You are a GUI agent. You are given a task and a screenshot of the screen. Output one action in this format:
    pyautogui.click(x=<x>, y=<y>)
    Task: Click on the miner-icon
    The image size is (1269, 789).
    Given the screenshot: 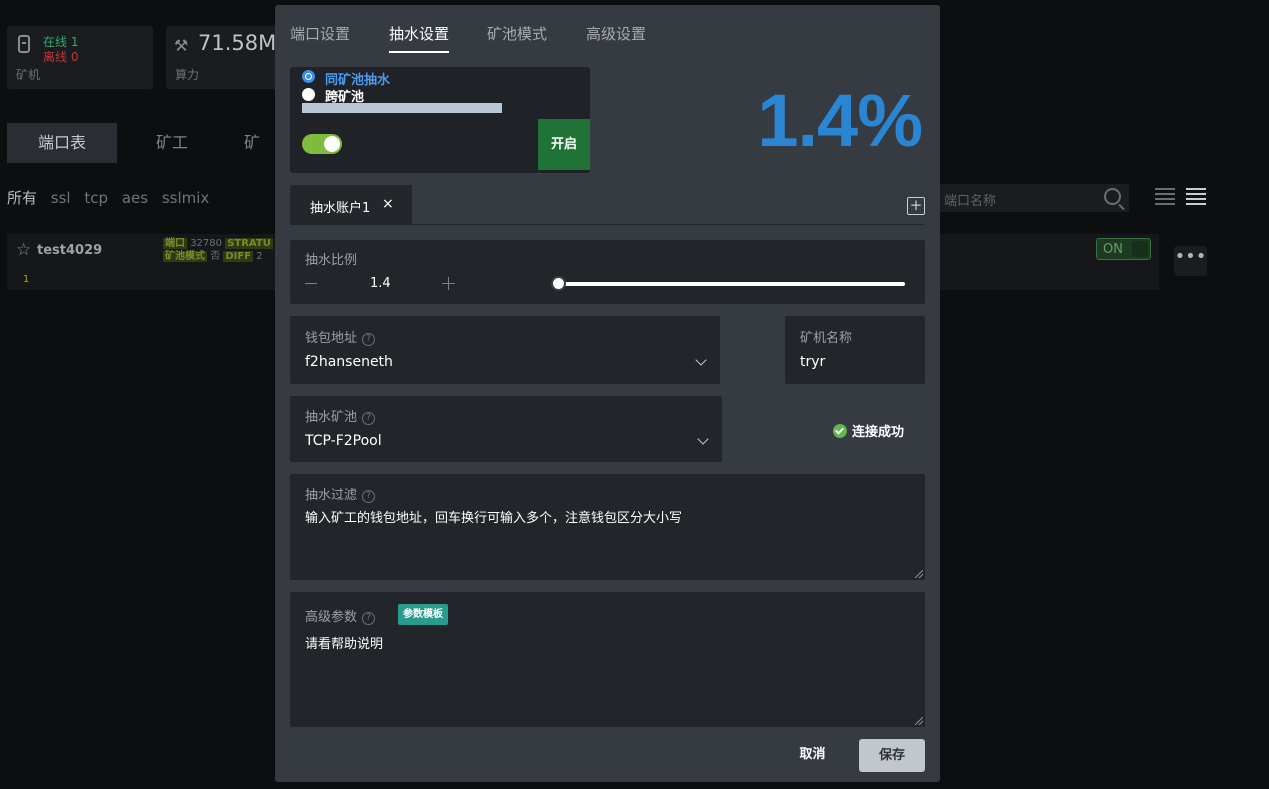 What is the action you would take?
    pyautogui.click(x=24, y=44)
    